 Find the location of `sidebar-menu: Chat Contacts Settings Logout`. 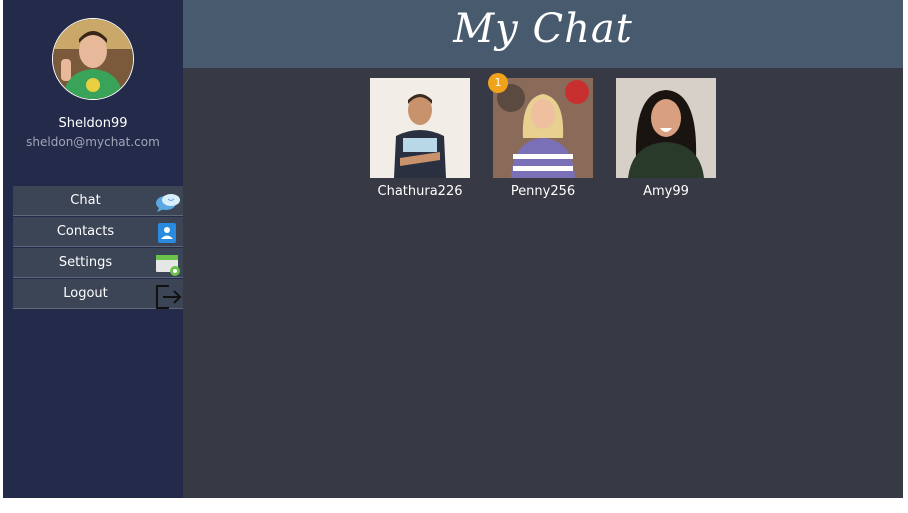

sidebar-menu: Chat Contacts Settings Logout is located at coordinates (98, 248).